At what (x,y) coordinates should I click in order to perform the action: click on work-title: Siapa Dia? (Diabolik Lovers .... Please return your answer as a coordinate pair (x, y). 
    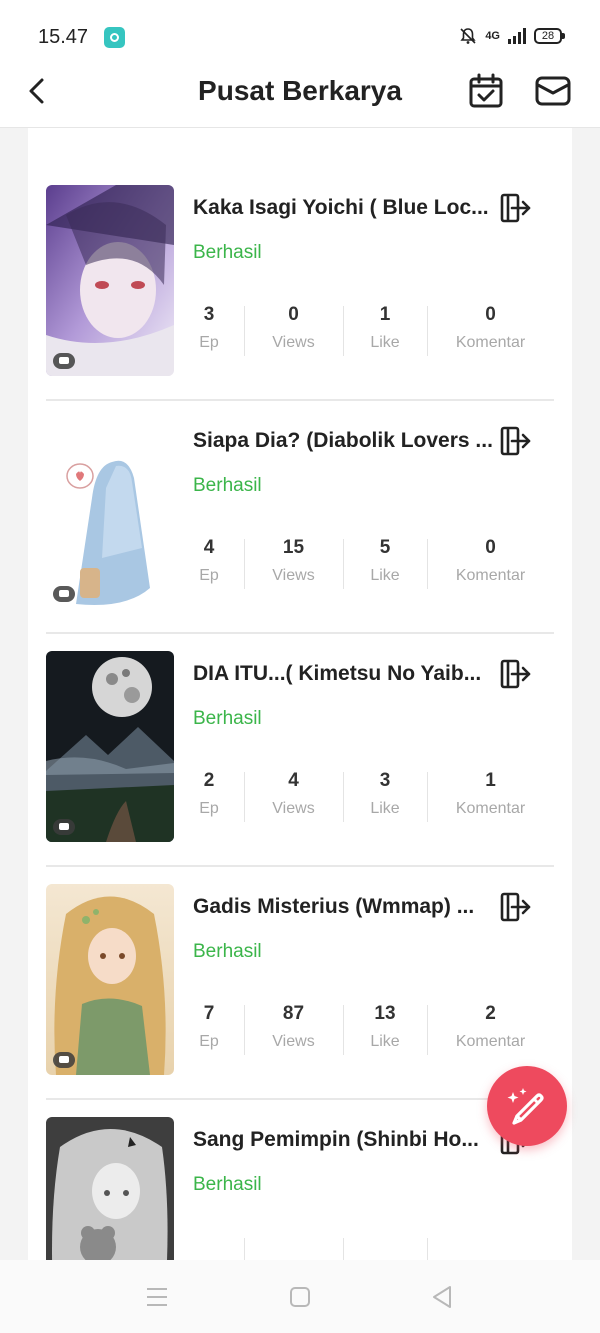
    Looking at the image, I should click on (347, 441).